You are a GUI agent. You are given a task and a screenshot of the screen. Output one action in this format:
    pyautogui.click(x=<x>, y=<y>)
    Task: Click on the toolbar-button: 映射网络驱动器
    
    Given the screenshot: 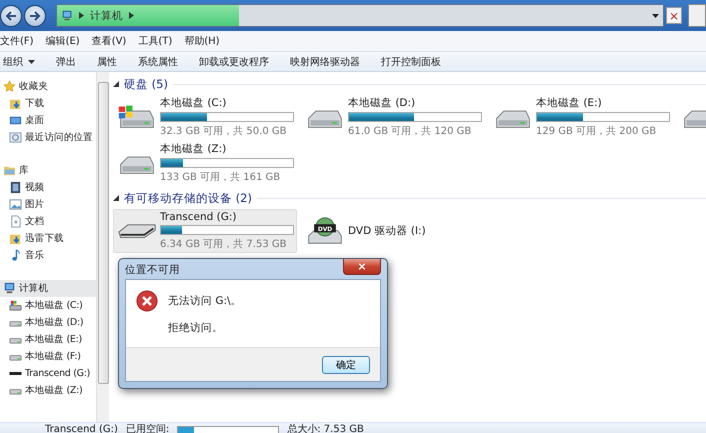 What is the action you would take?
    pyautogui.click(x=325, y=61)
    